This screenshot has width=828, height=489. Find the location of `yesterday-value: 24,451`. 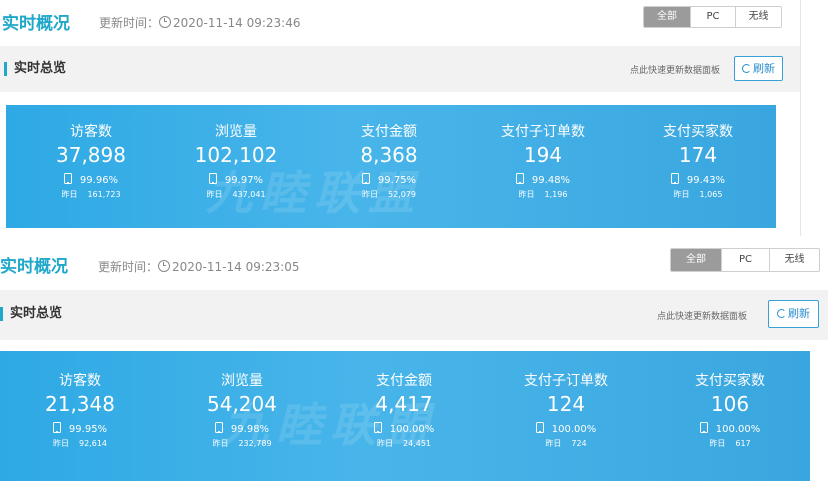

yesterday-value: 24,451 is located at coordinates (417, 443).